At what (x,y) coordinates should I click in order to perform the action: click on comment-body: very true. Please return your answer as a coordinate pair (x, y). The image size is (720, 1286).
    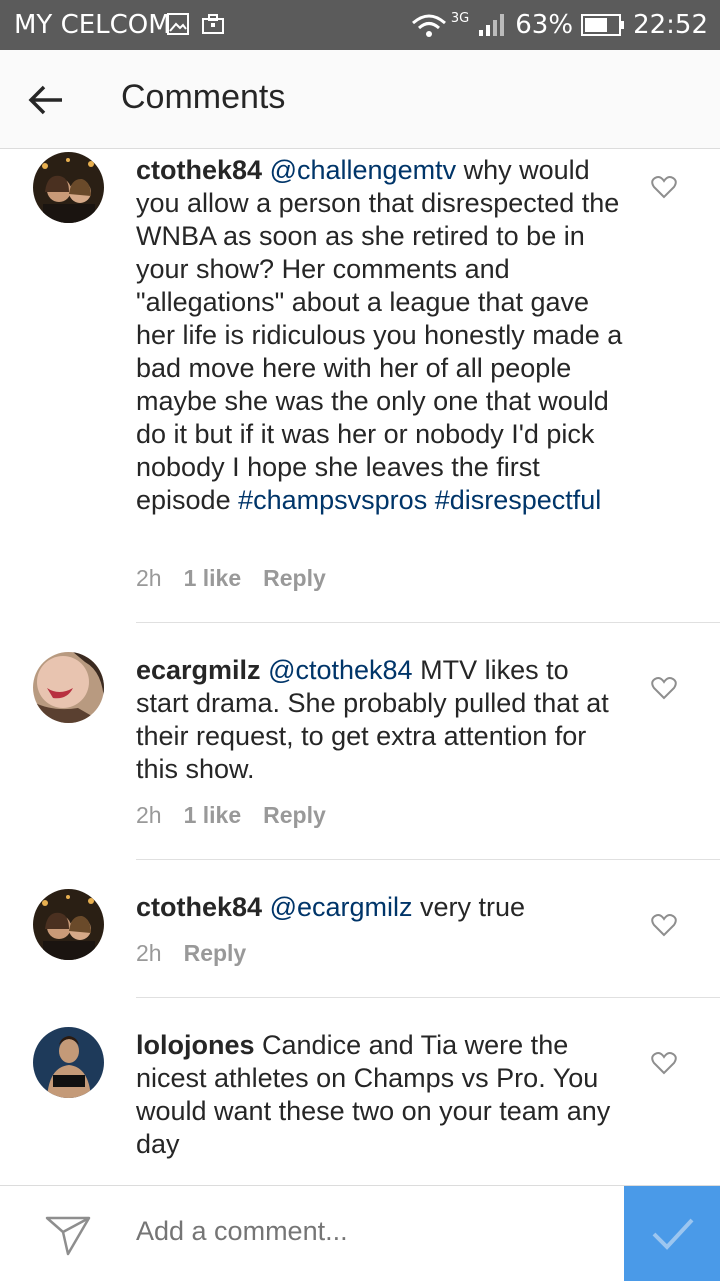
    Looking at the image, I should click on (473, 907).